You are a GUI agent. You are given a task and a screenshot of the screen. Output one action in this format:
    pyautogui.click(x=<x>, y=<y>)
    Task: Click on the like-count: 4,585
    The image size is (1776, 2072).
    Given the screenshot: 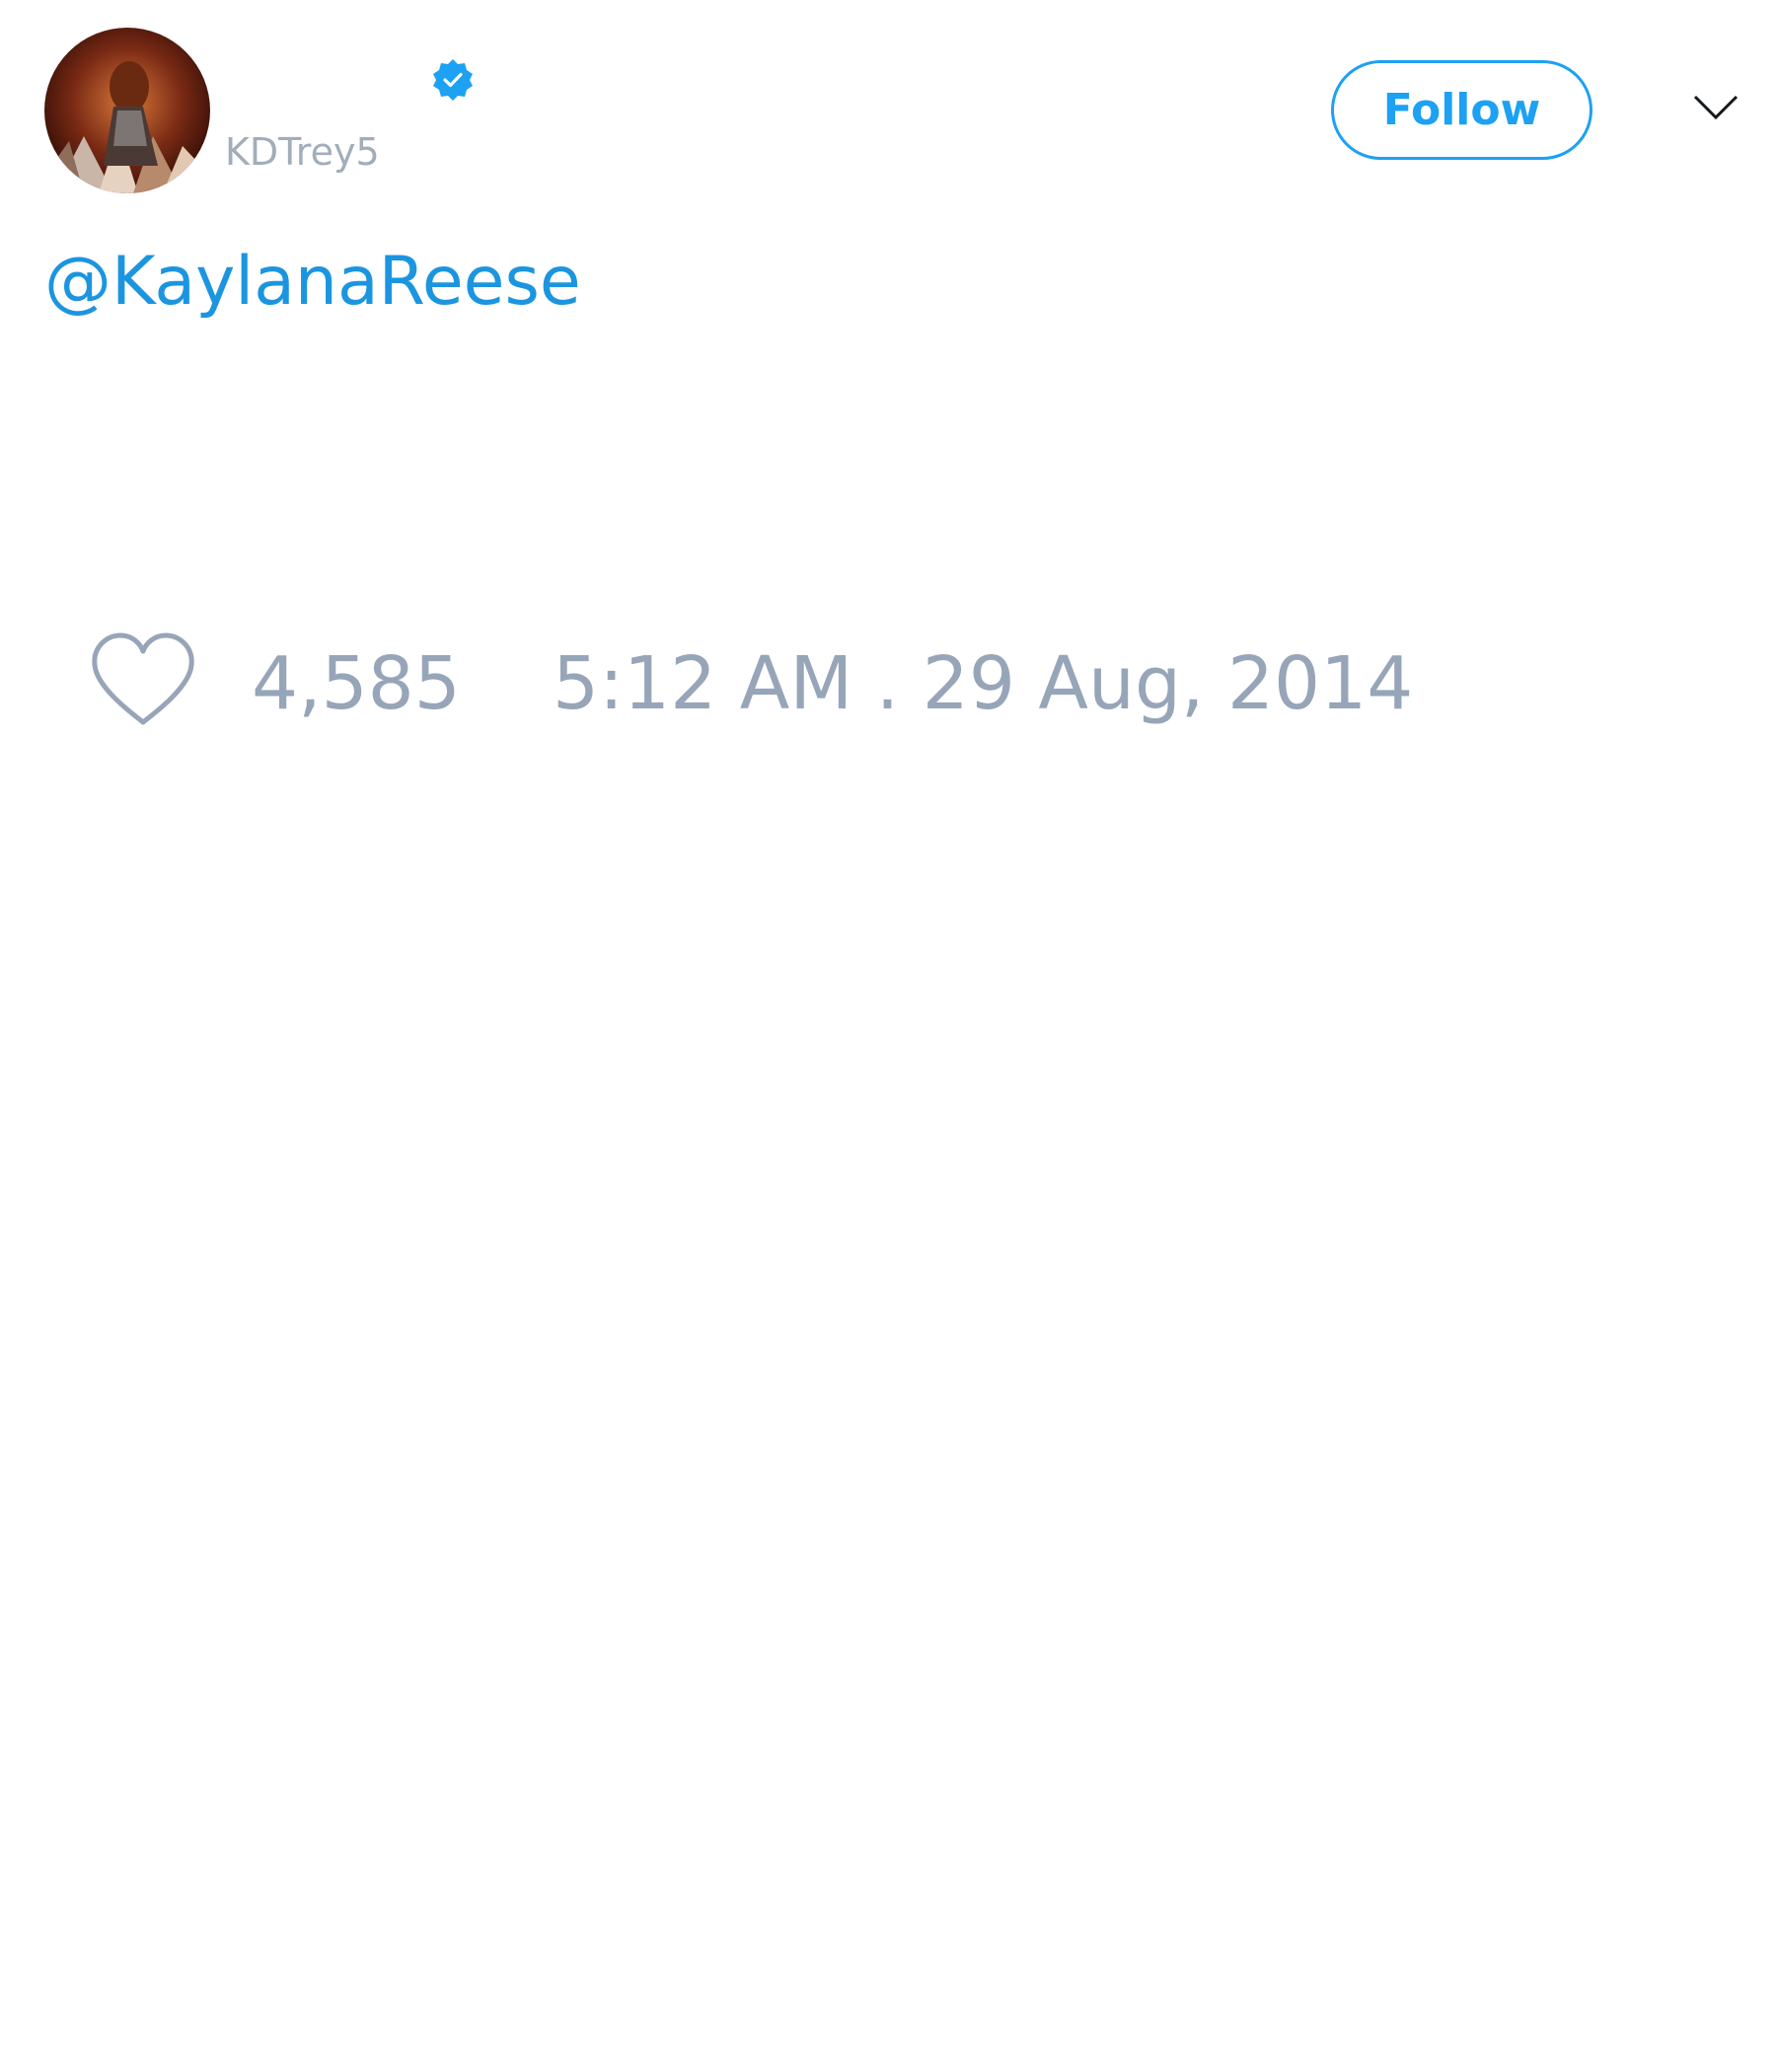 What is the action you would take?
    pyautogui.click(x=357, y=684)
    